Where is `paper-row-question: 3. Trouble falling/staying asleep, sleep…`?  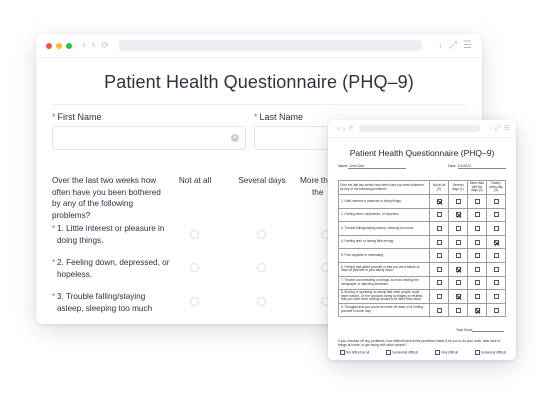
paper-row-question: 3. Trouble falling/staying asleep, sleep… is located at coordinates (384, 228).